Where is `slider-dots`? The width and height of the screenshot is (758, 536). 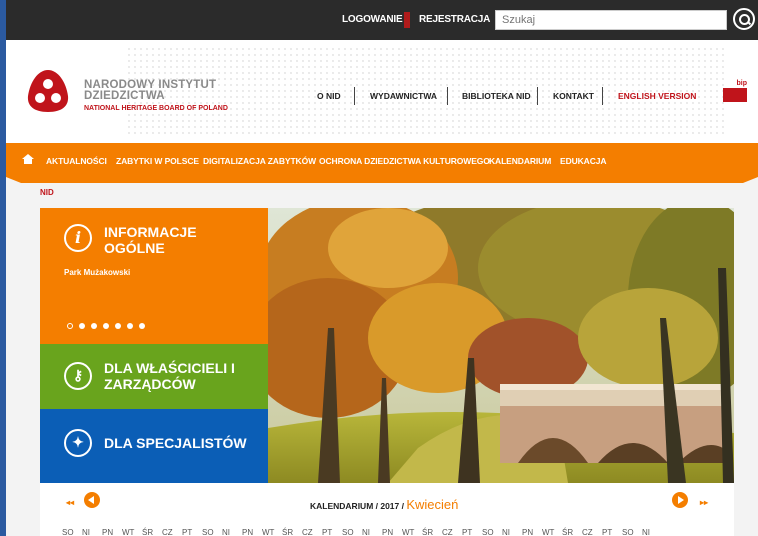
slider-dots is located at coordinates (109, 325).